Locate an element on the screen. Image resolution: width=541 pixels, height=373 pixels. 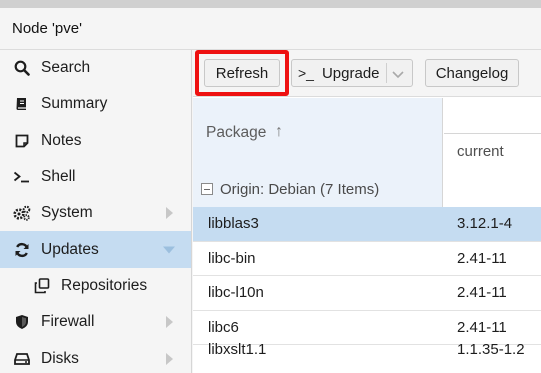
sidebar-item-label: Summary is located at coordinates (74, 104).